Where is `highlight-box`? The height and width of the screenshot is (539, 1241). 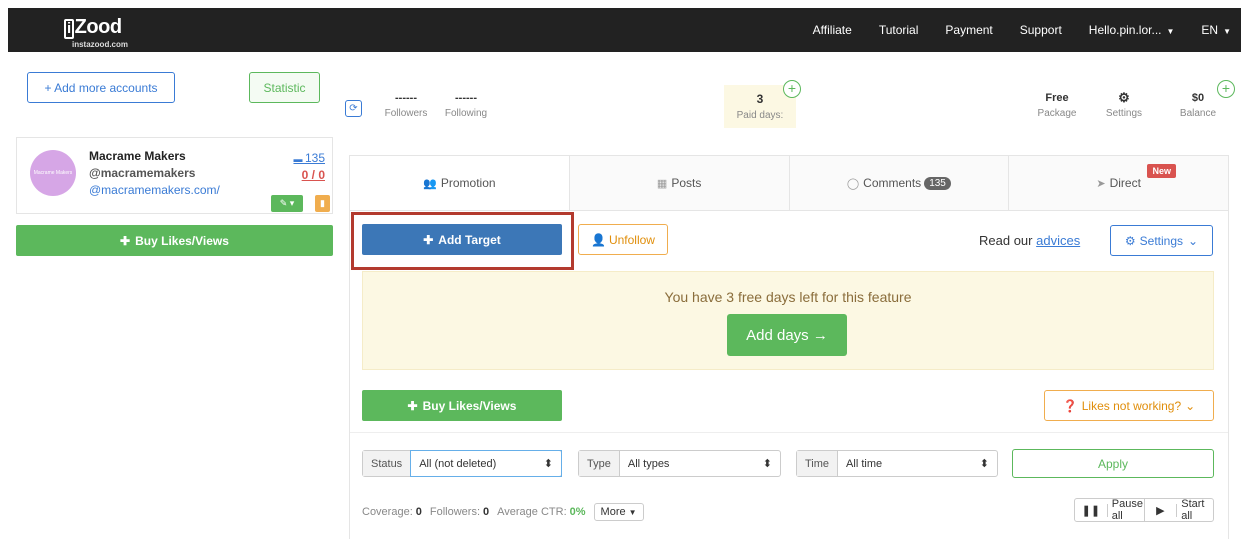
highlight-box is located at coordinates (462, 241).